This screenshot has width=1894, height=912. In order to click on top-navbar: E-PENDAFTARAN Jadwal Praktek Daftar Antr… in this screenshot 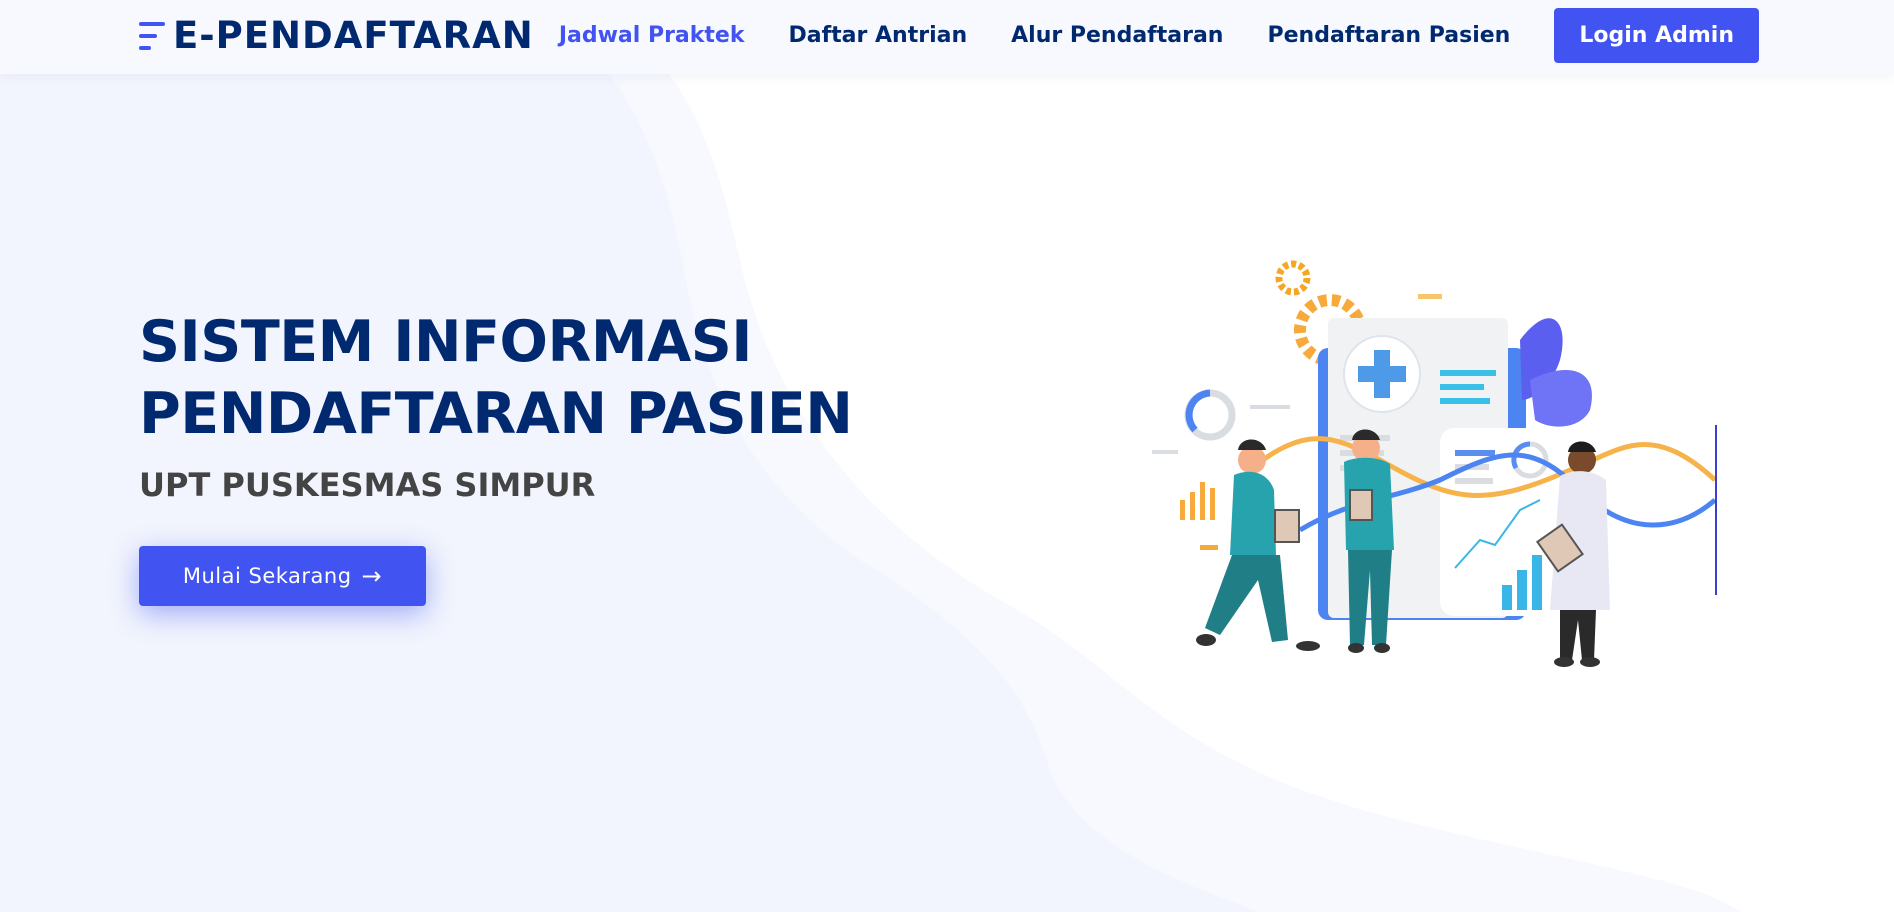, I will do `click(947, 37)`.